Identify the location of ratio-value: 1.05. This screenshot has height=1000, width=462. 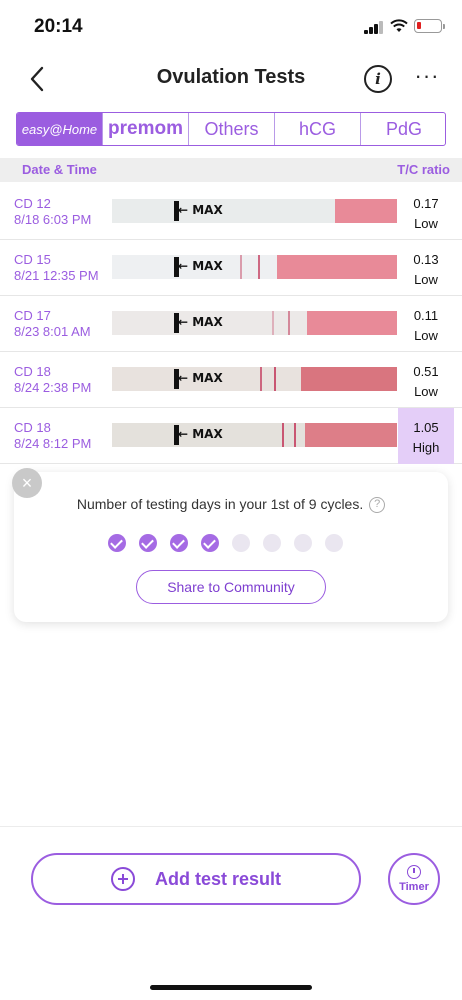
(426, 427).